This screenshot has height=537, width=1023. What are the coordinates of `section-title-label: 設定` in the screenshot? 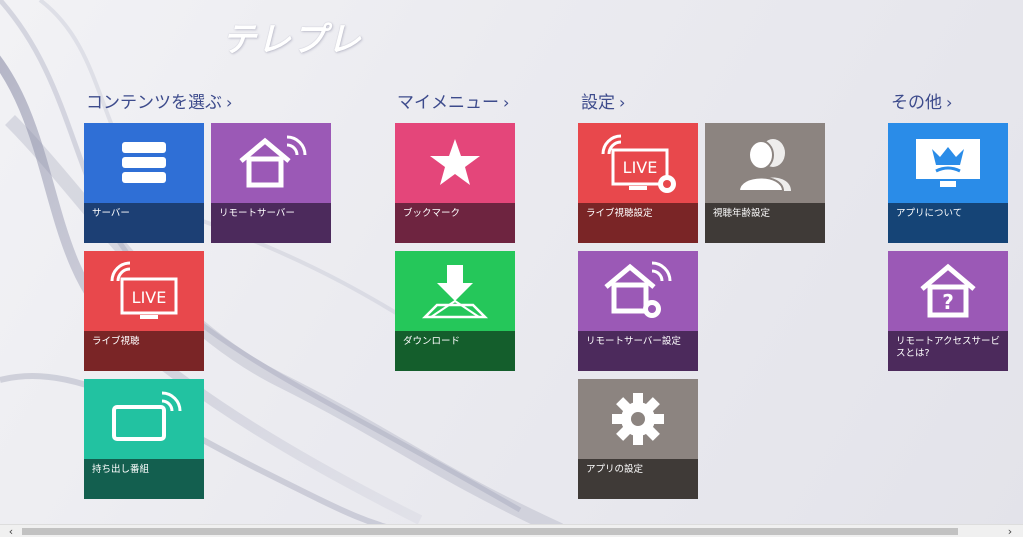 It's located at (598, 103).